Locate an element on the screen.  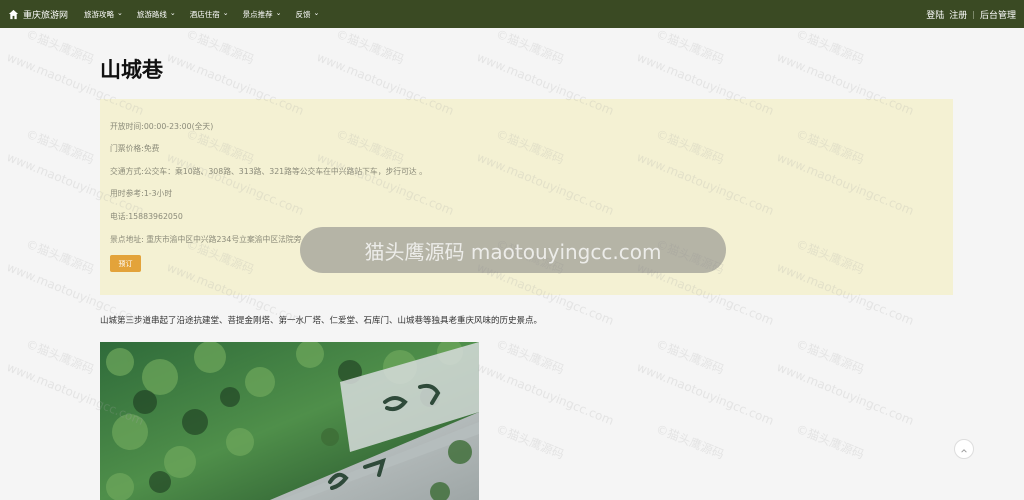
admin-link: 后台管理 is located at coordinates (998, 14).